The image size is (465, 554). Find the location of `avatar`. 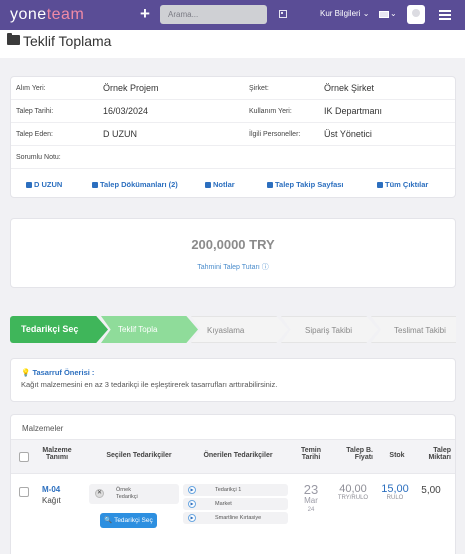

avatar is located at coordinates (416, 14).